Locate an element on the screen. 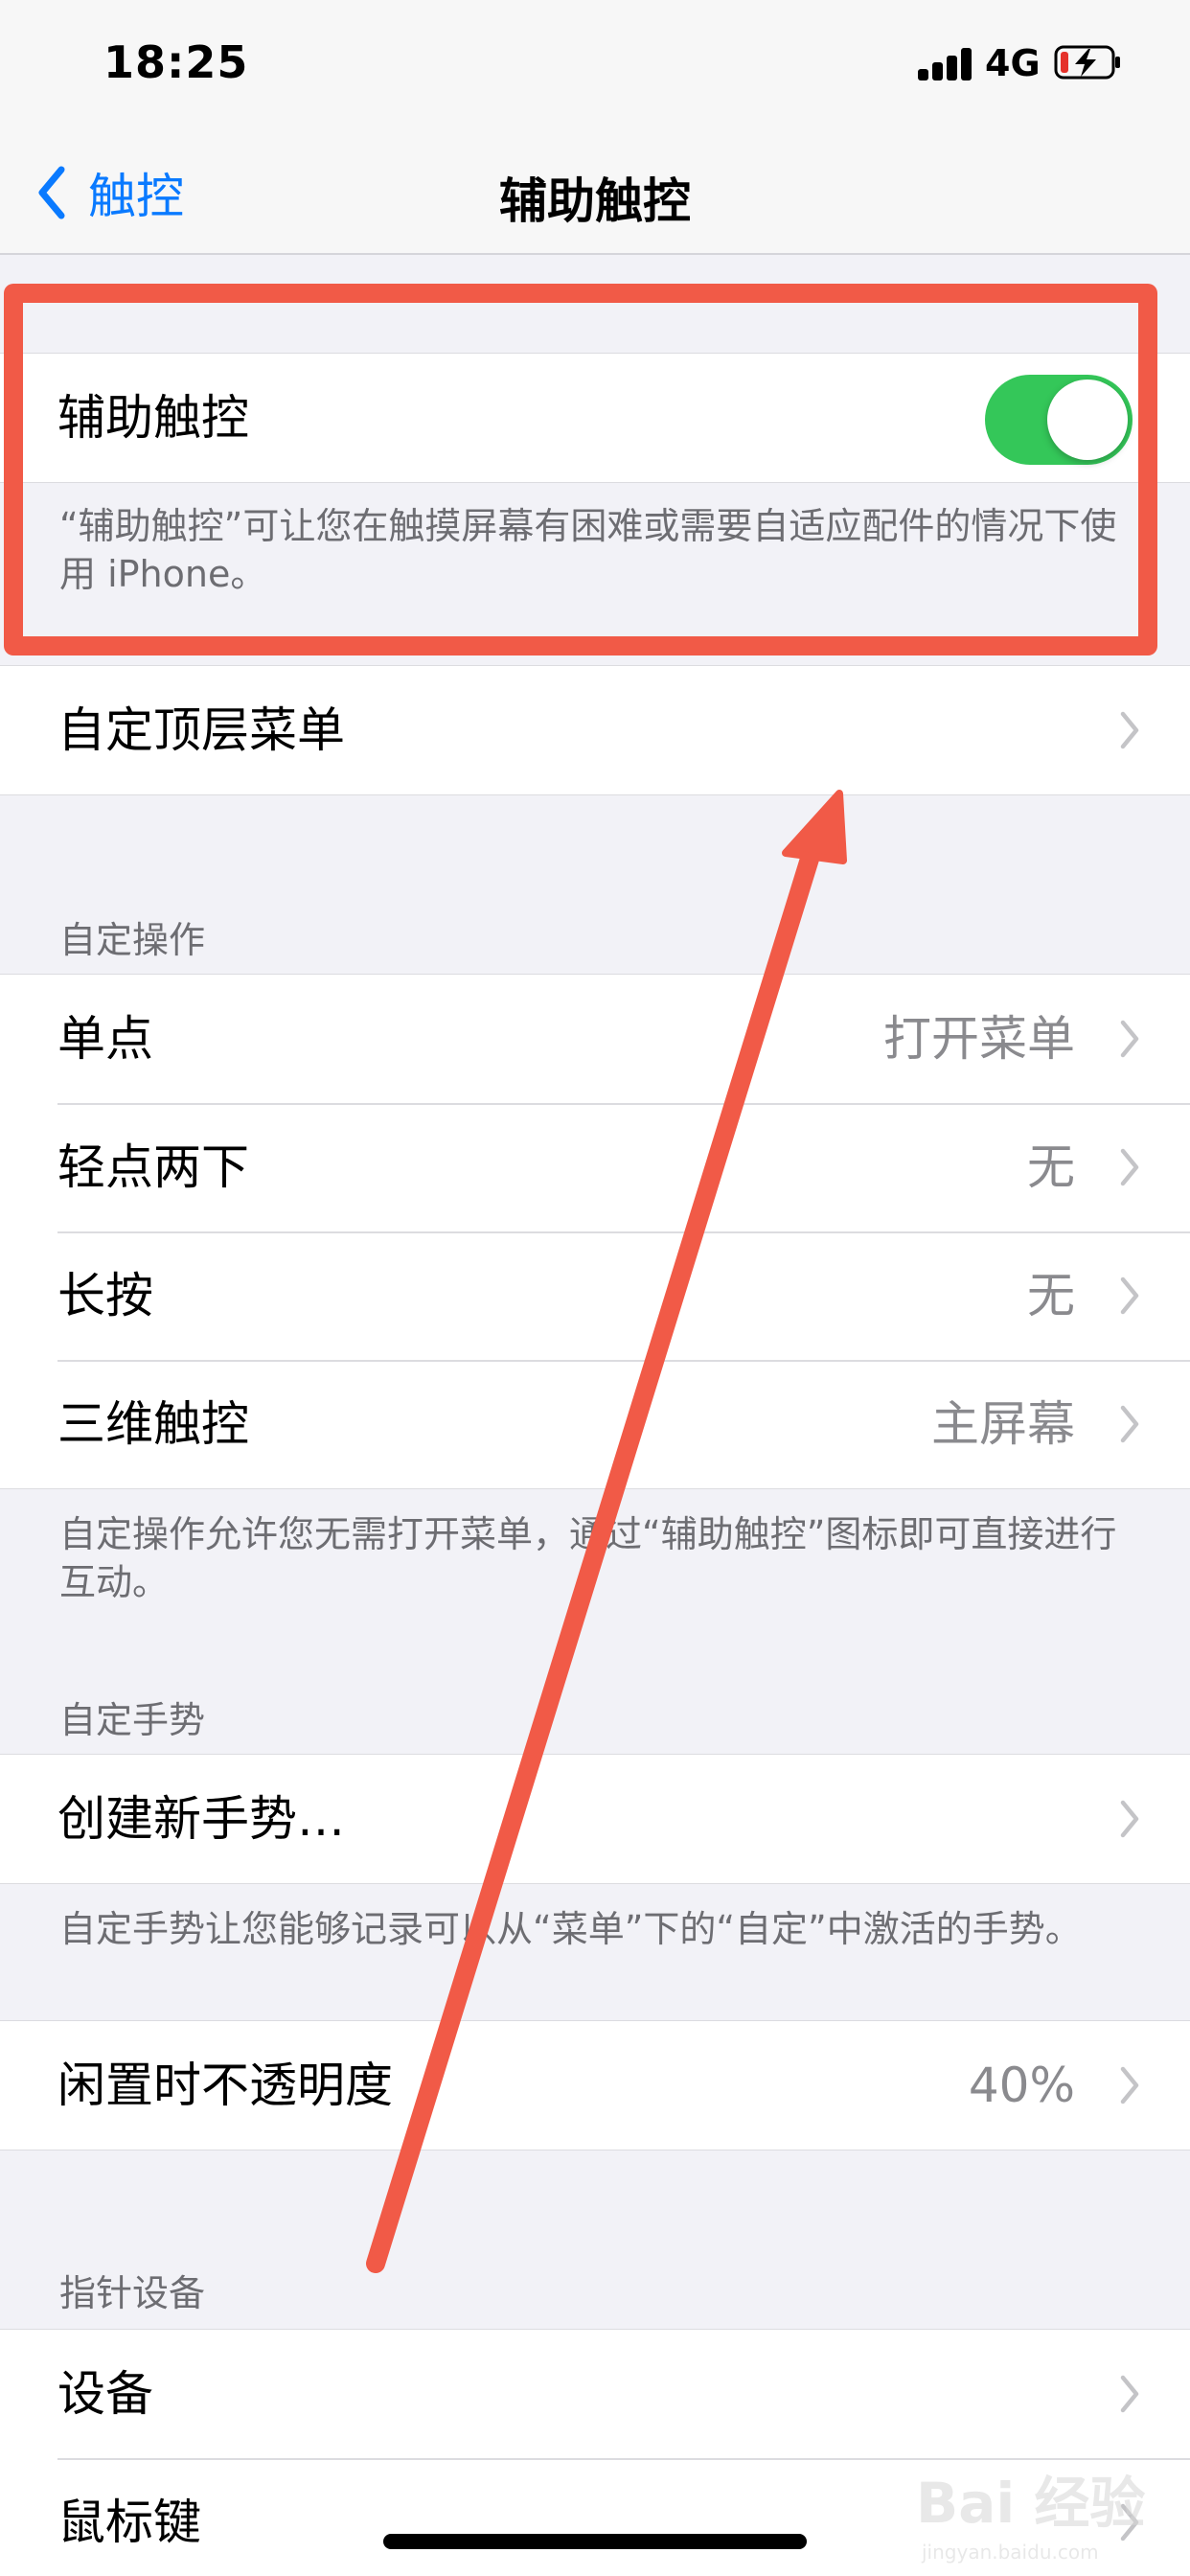 The height and width of the screenshot is (2576, 1190). network-type: 4G is located at coordinates (1013, 63).